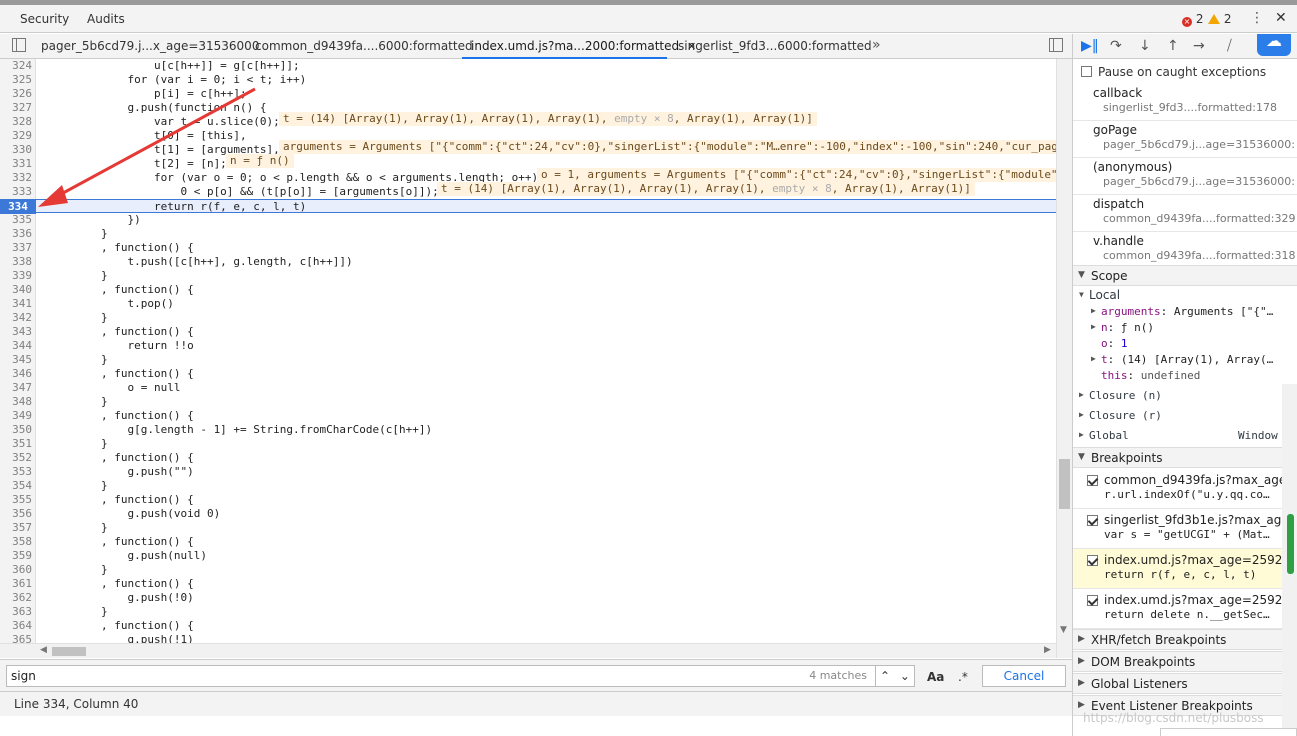  Describe the element at coordinates (528, 542) in the screenshot. I see `code-line: 358 , function() {` at that location.